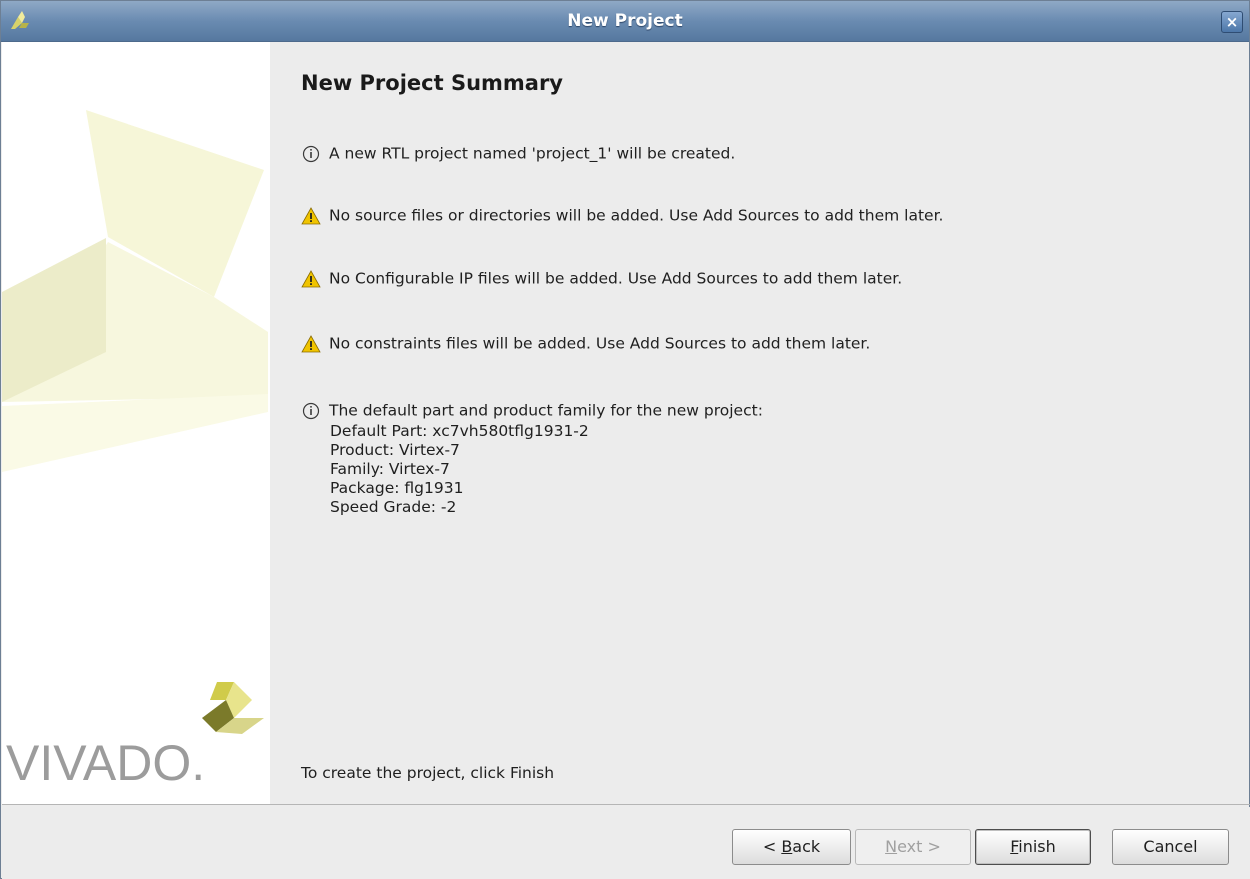 The width and height of the screenshot is (1250, 879). Describe the element at coordinates (390, 468) in the screenshot. I see `part-detail-family: Family: Virtex-7` at that location.